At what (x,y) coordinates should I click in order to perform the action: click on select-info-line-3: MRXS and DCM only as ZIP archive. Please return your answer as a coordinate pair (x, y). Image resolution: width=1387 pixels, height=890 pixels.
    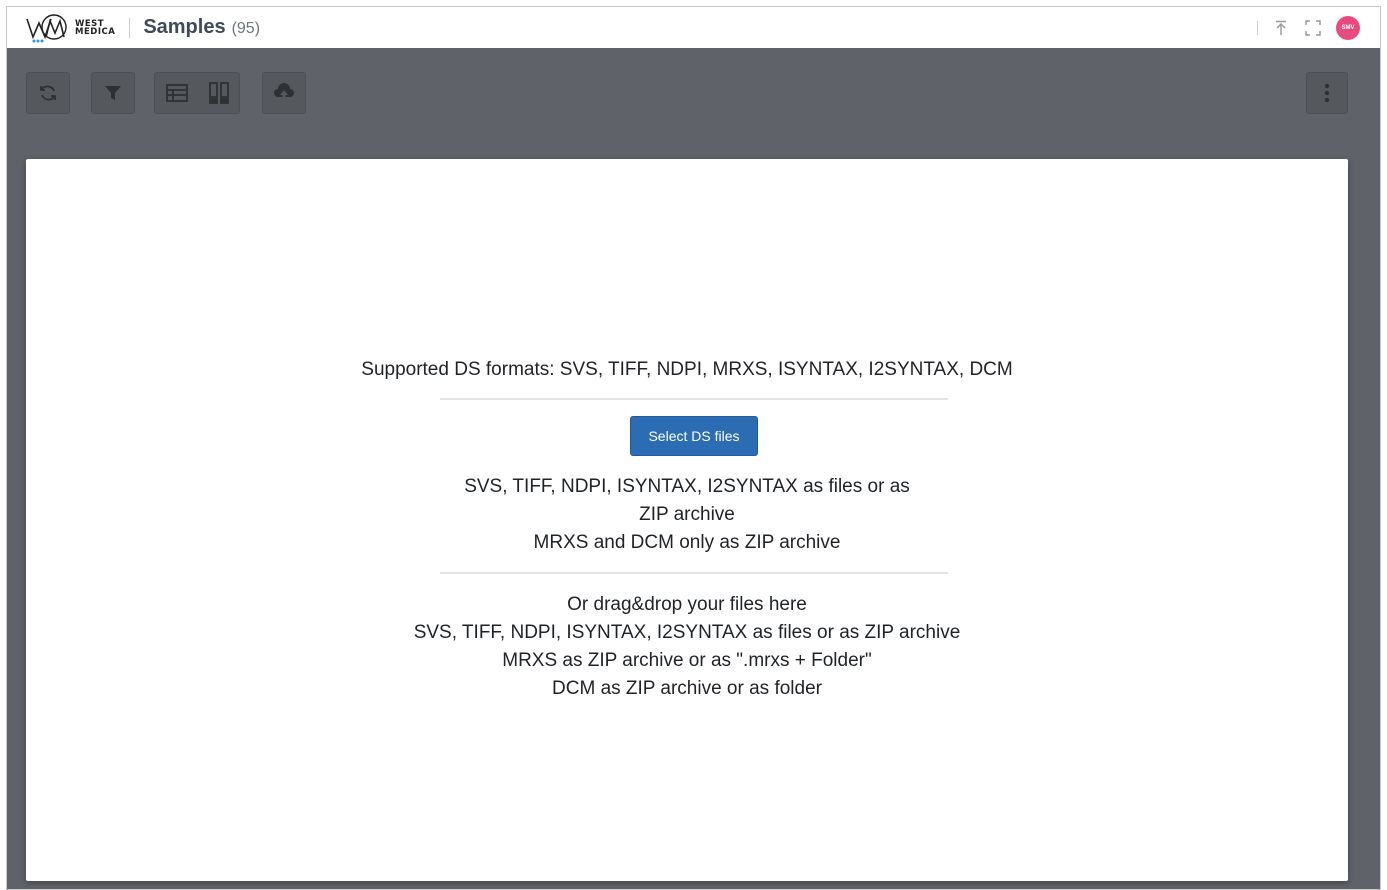
    Looking at the image, I should click on (687, 542).